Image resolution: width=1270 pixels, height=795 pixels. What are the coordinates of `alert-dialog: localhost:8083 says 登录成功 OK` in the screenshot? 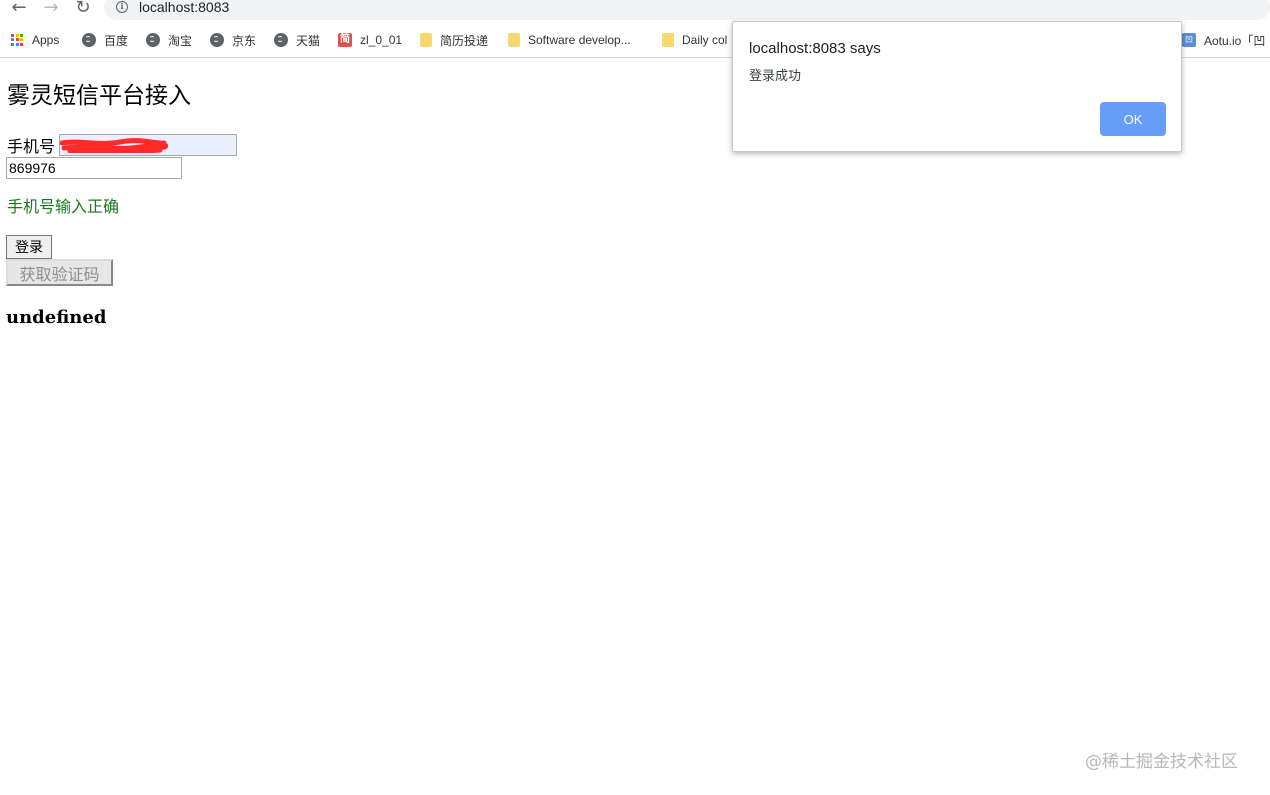 It's located at (957, 86).